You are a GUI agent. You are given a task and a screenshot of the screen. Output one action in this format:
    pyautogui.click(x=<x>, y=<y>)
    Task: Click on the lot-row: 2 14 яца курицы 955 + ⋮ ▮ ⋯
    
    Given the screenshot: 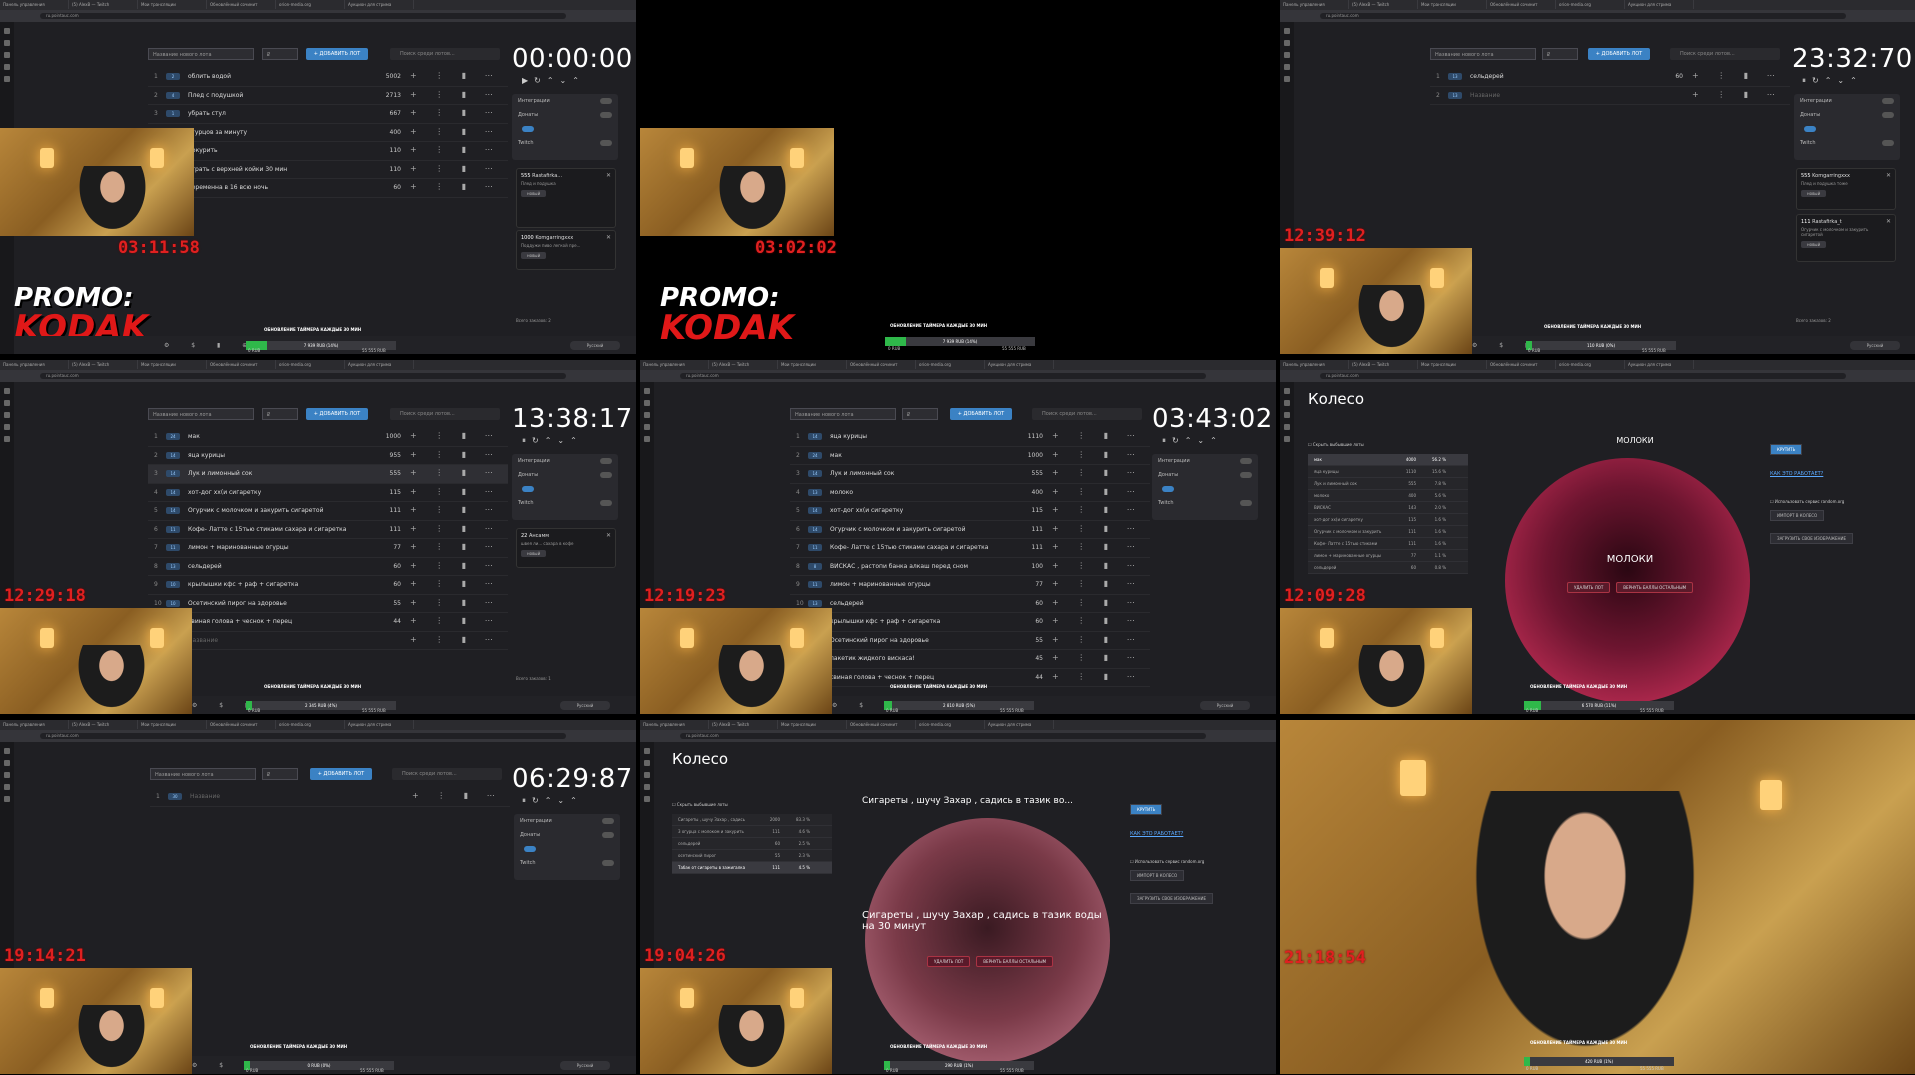 What is the action you would take?
    pyautogui.click(x=328, y=456)
    